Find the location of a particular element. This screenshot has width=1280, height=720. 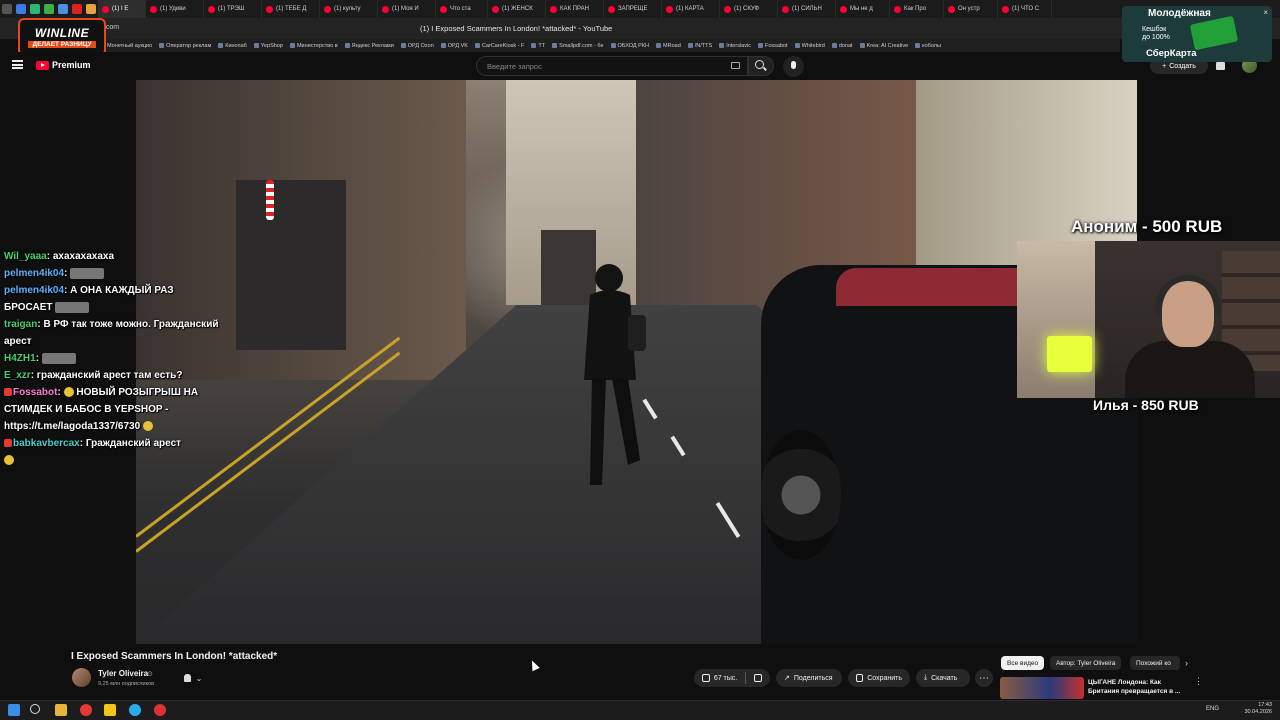

browser-tab: (1) СКУФ is located at coordinates (749, 9).